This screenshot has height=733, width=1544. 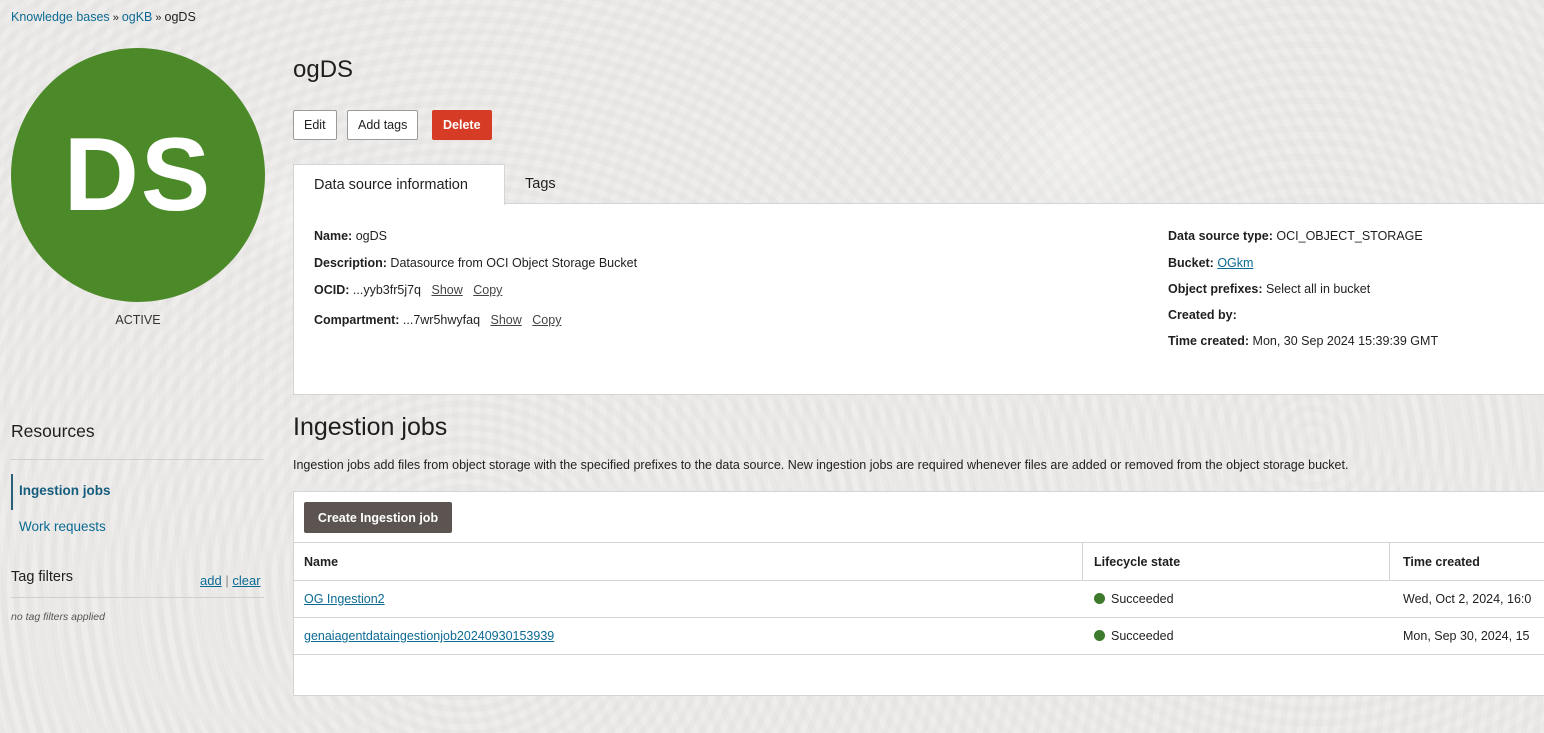 I want to click on breadcrumb: Knowledge bases» ogKB» ogDS, so click(x=103, y=17).